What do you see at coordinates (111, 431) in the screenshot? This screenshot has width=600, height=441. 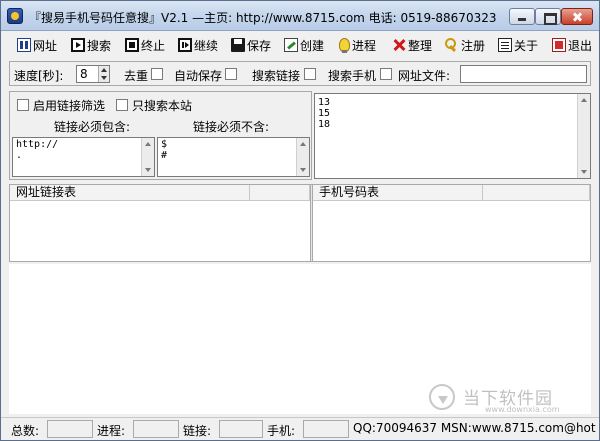 I see `process-label: 进程:` at bounding box center [111, 431].